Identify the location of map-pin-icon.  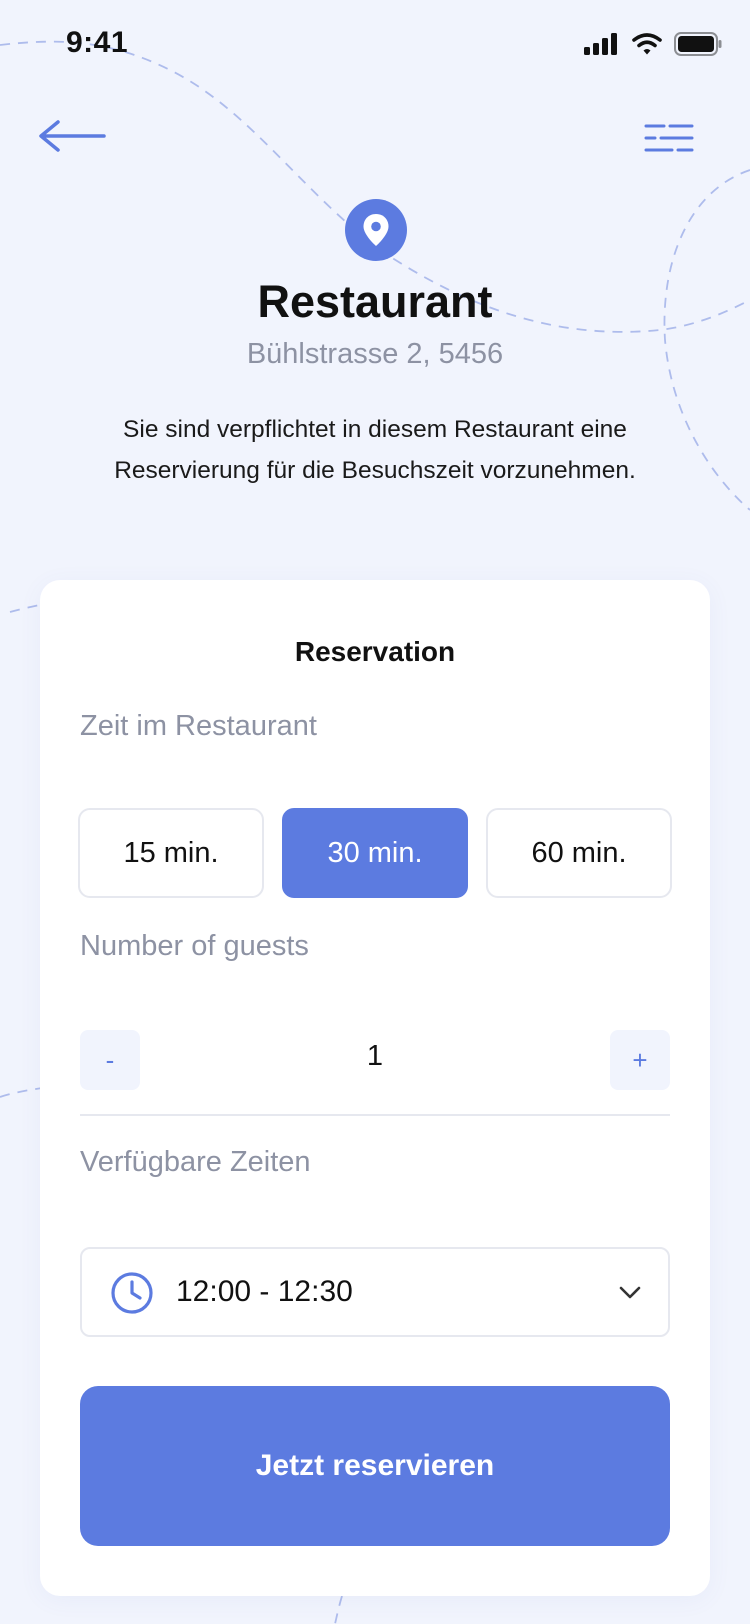
(376, 230).